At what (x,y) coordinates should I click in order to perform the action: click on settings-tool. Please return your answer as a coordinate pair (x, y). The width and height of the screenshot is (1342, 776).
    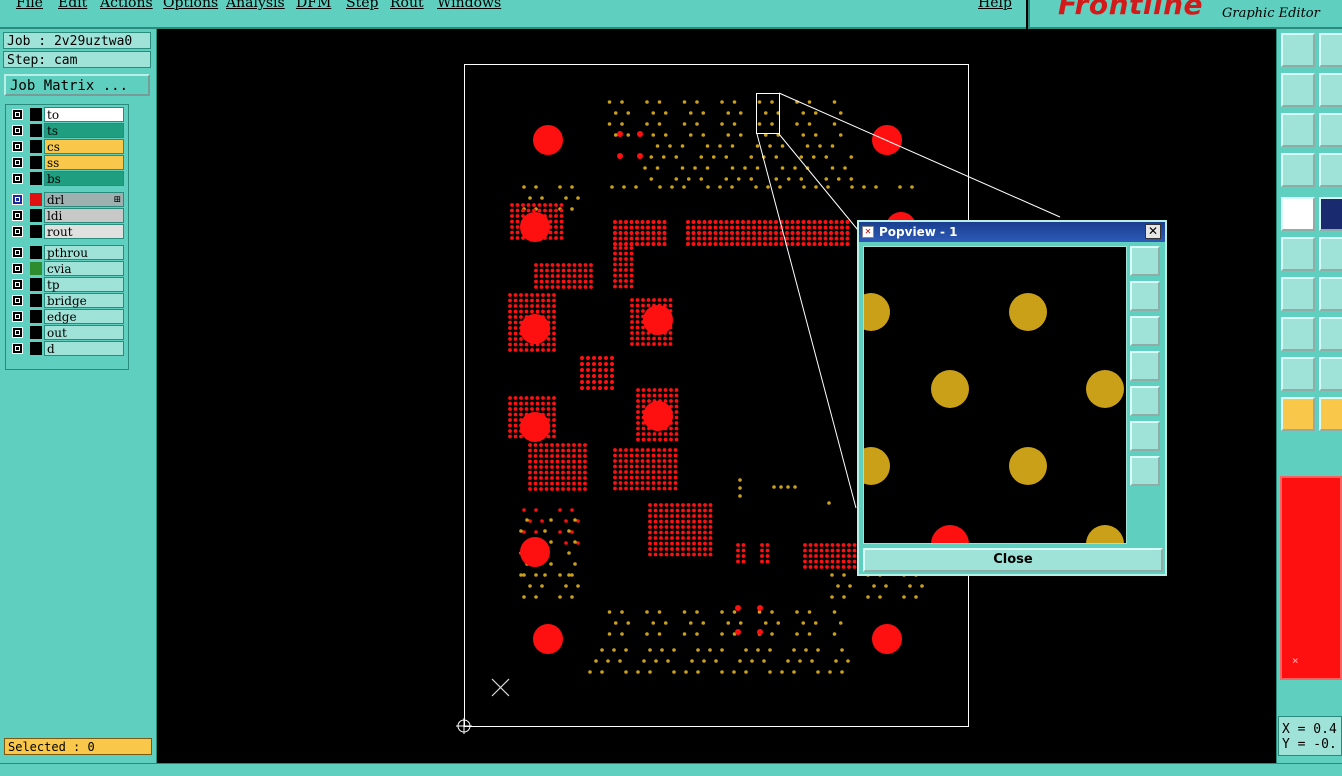
    Looking at the image, I should click on (1298, 170).